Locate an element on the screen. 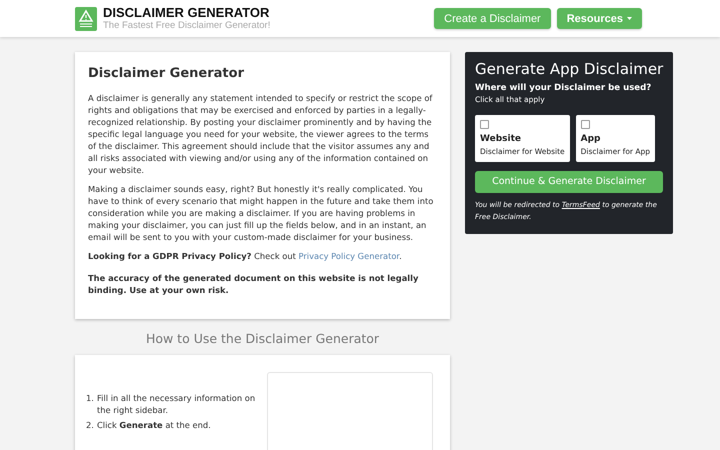  option-title: App is located at coordinates (591, 139).